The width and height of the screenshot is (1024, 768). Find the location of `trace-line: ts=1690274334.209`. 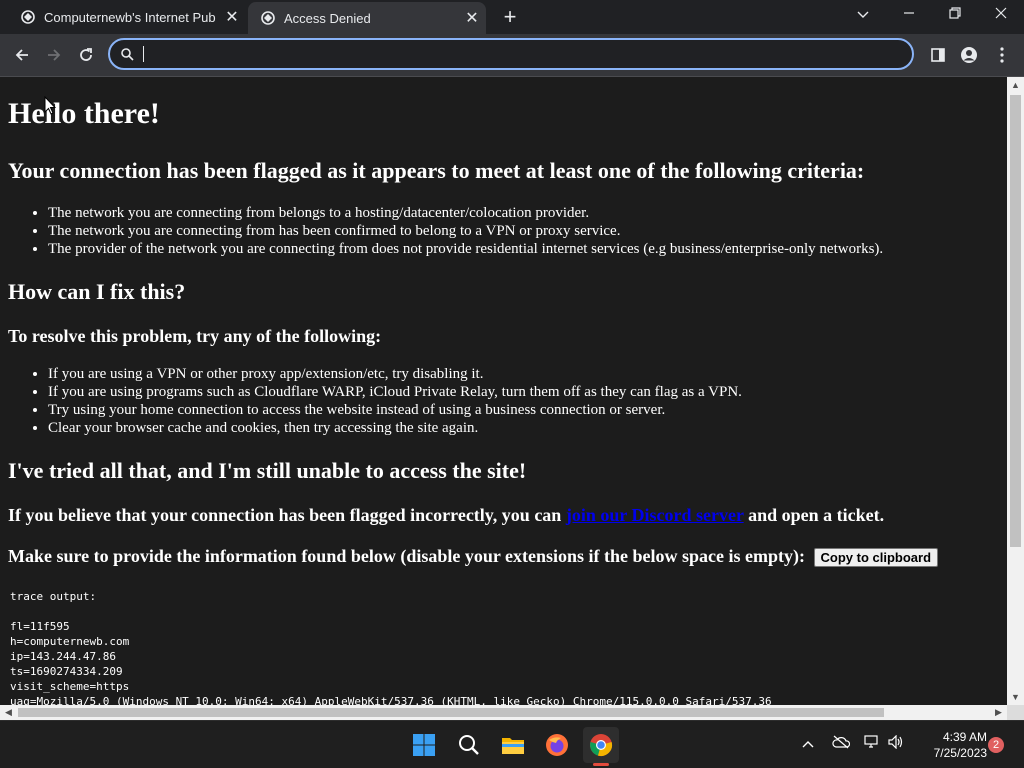

trace-line: ts=1690274334.209 is located at coordinates (66, 671).